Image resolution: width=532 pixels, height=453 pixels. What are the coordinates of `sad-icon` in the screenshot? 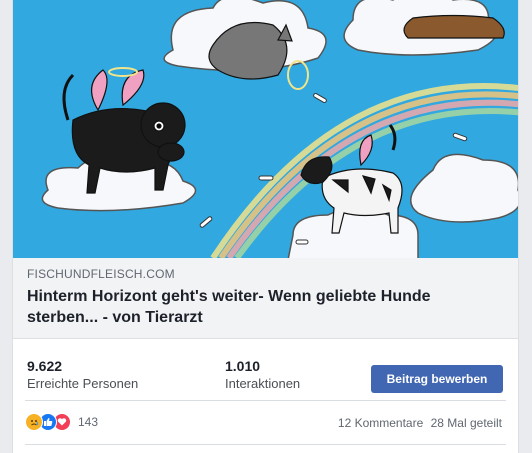 It's located at (34, 422).